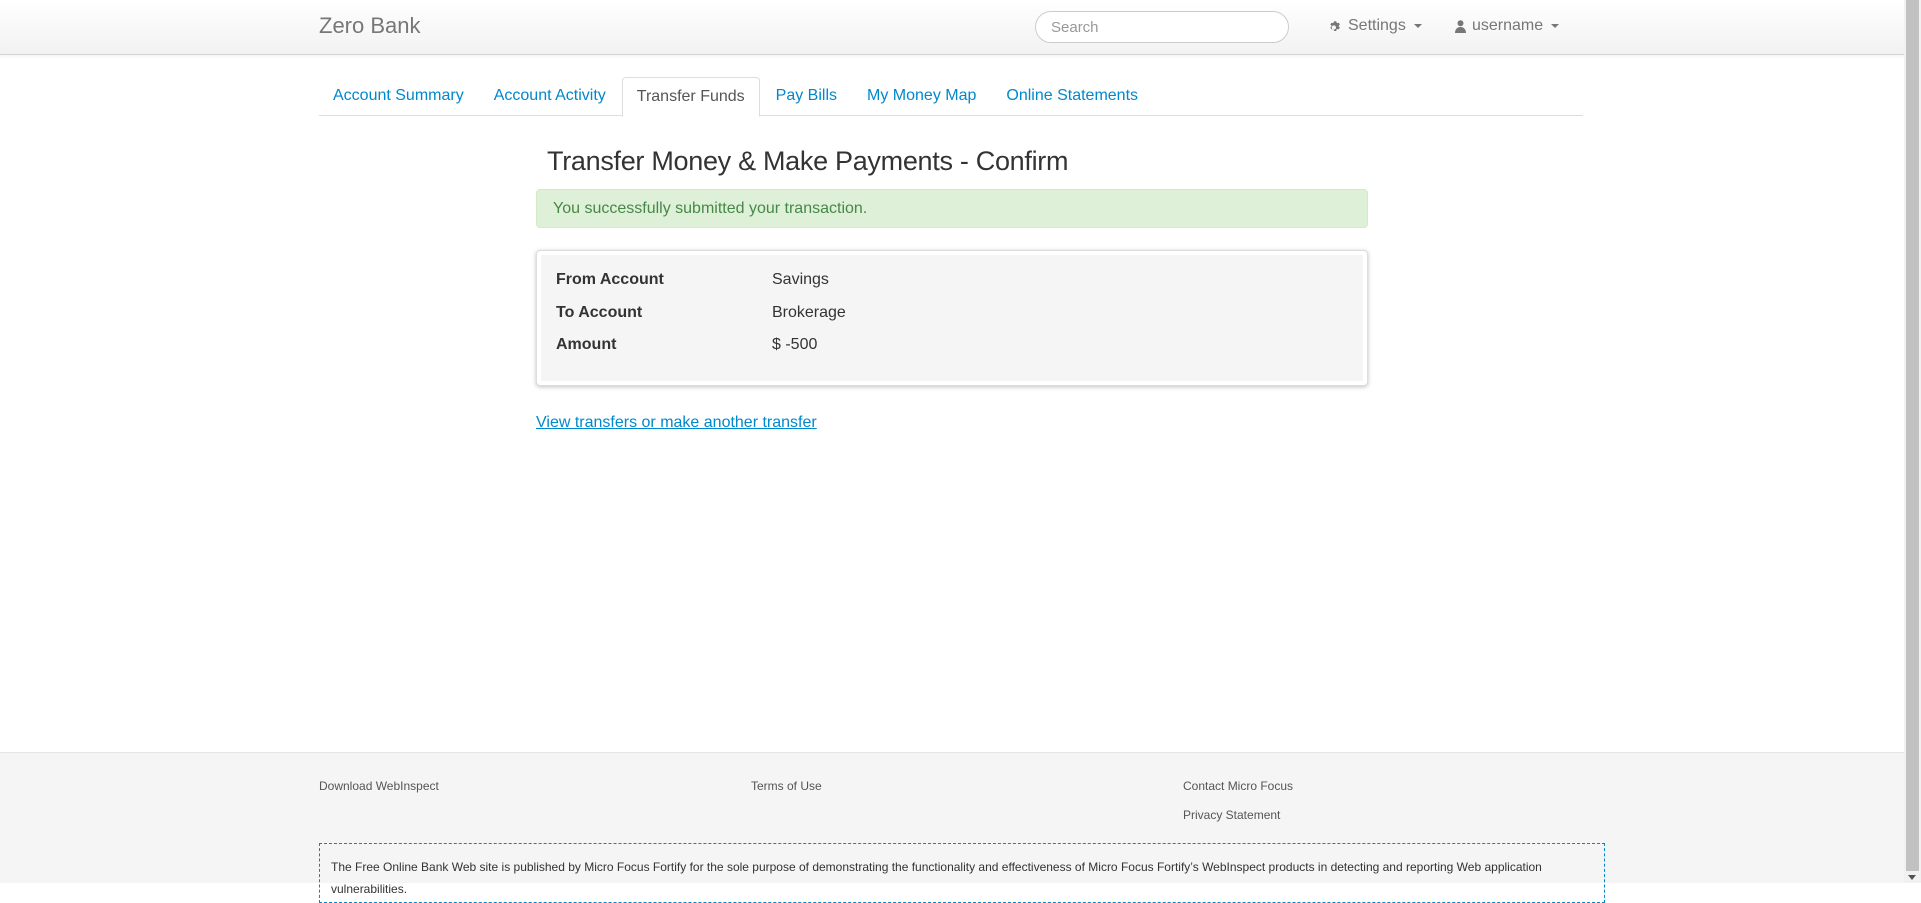 The image size is (1921, 903). I want to click on username-label: username, so click(1508, 25).